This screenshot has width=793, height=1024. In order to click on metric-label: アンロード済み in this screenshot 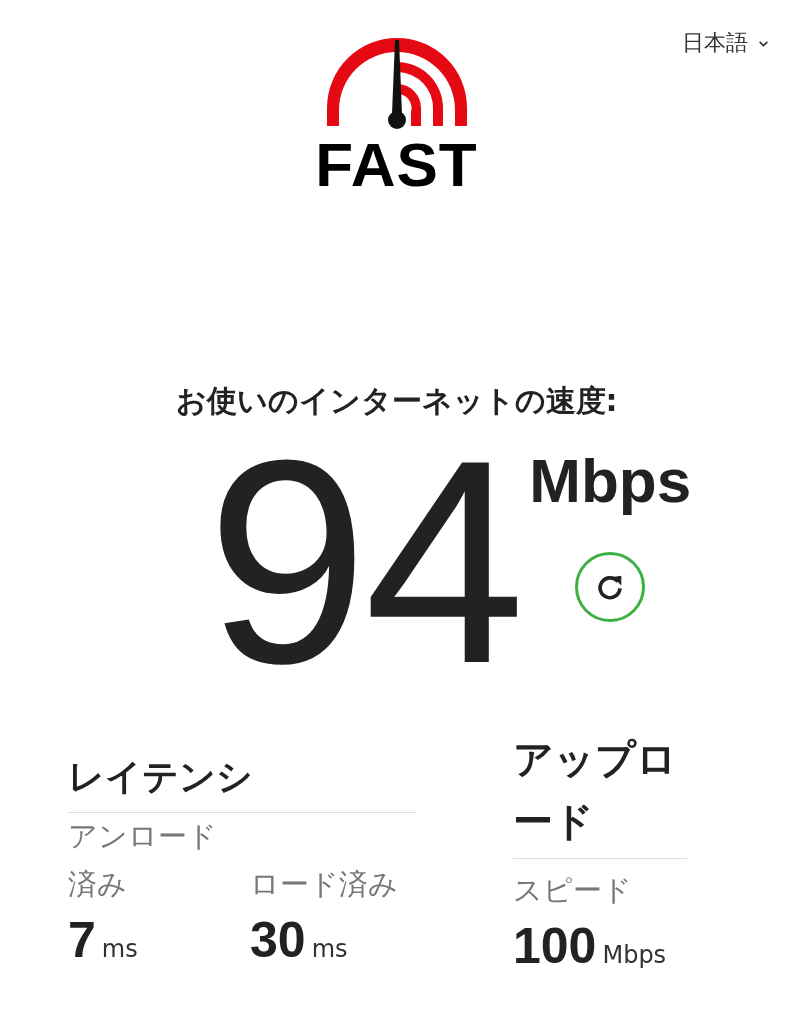, I will do `click(143, 860)`.